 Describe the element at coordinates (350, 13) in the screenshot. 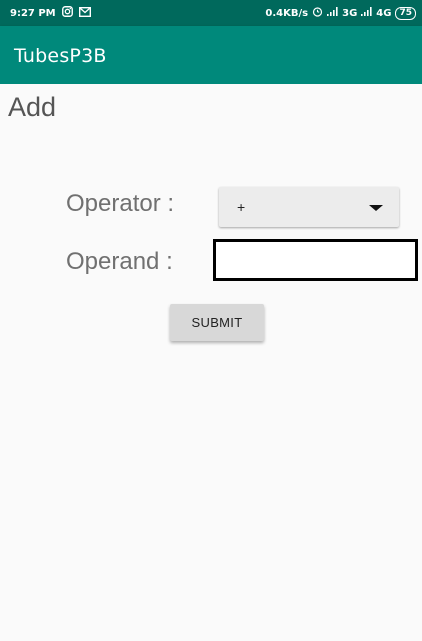

I see `signal-1-label: 3G` at that location.